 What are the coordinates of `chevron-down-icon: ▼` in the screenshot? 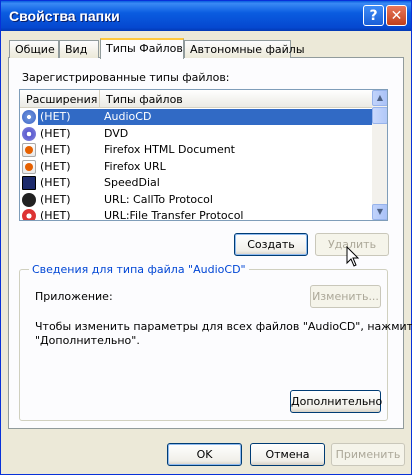 It's located at (380, 211).